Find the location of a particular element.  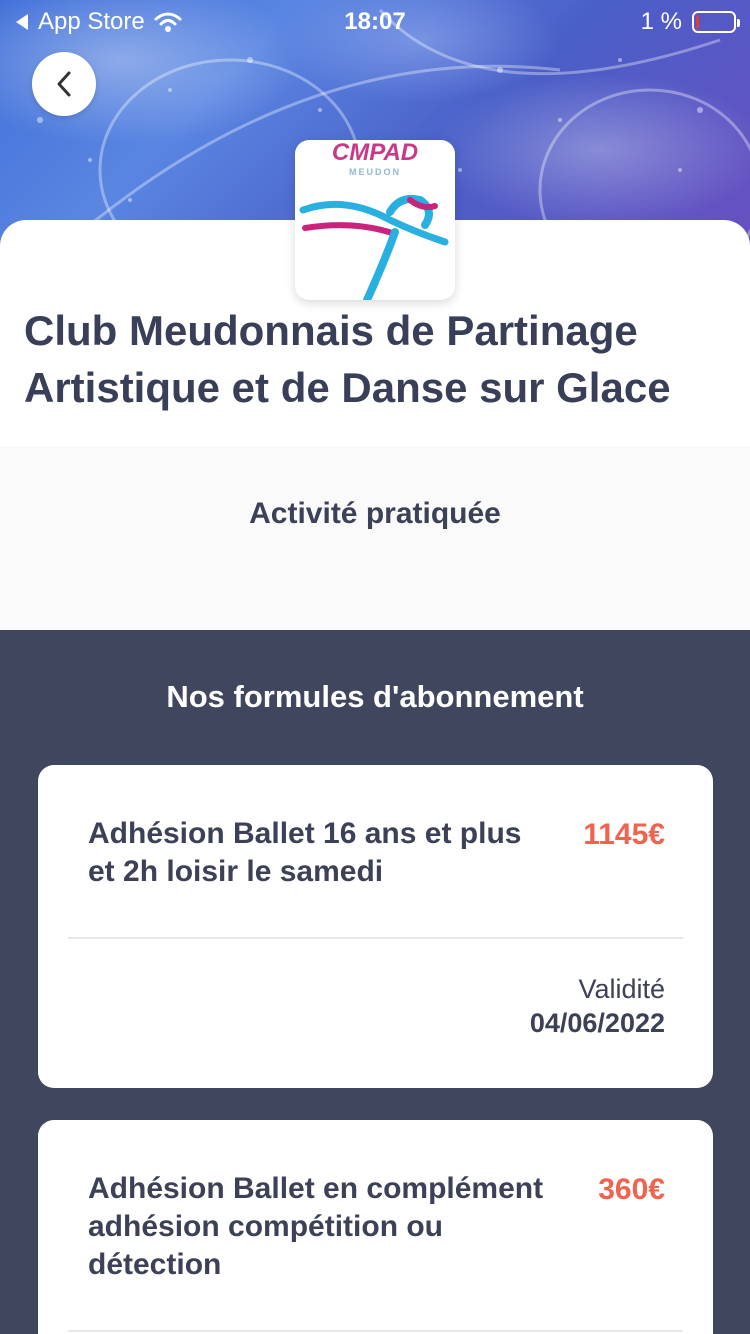

activity-section is located at coordinates (375, 538).